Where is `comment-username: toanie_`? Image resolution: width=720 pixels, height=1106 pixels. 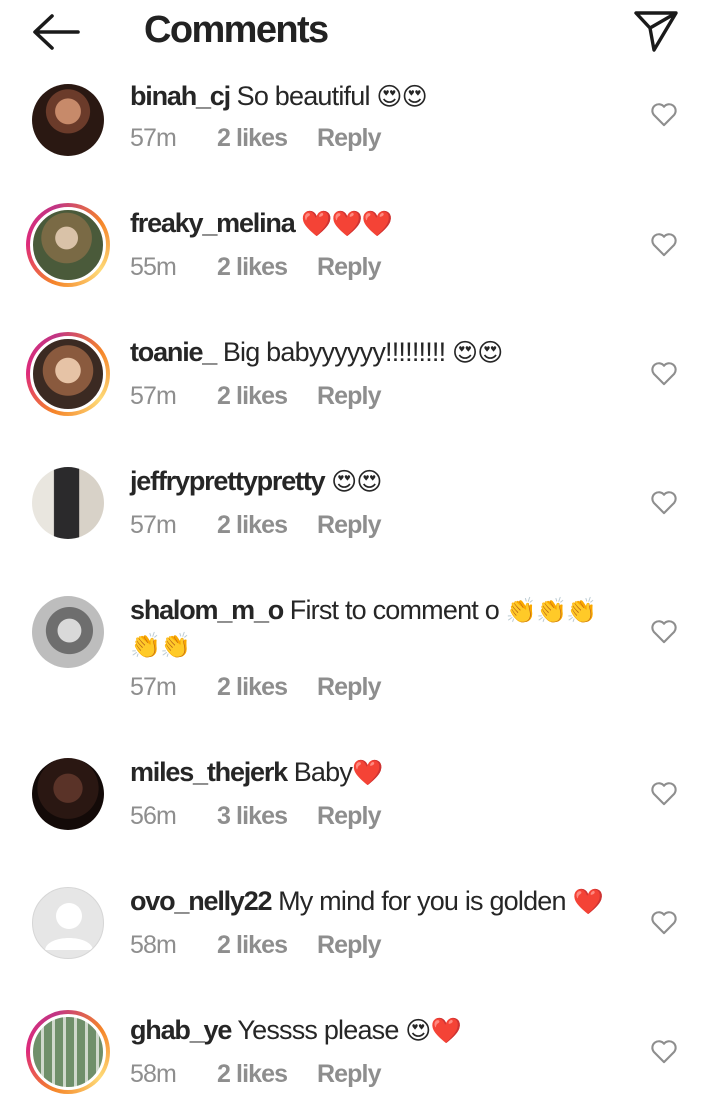
comment-username: toanie_ is located at coordinates (173, 352).